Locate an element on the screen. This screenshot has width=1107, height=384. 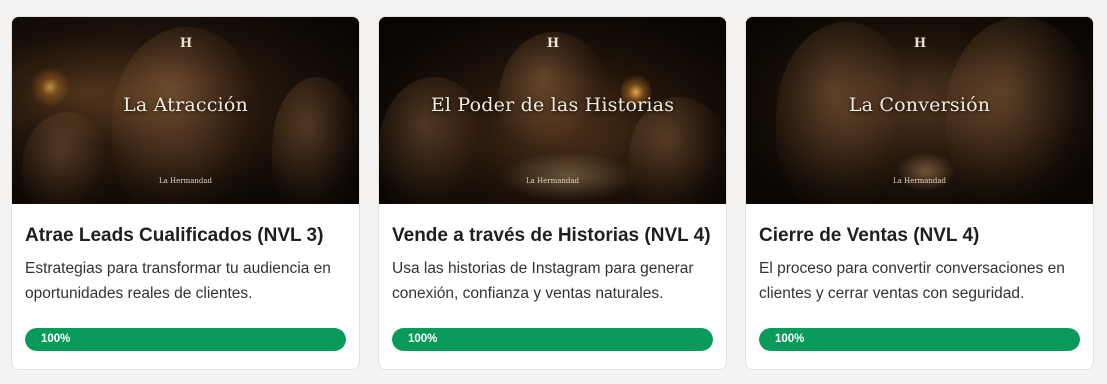
course-title: Atrae Leads Cualificados (NVL 3) is located at coordinates (185, 236).